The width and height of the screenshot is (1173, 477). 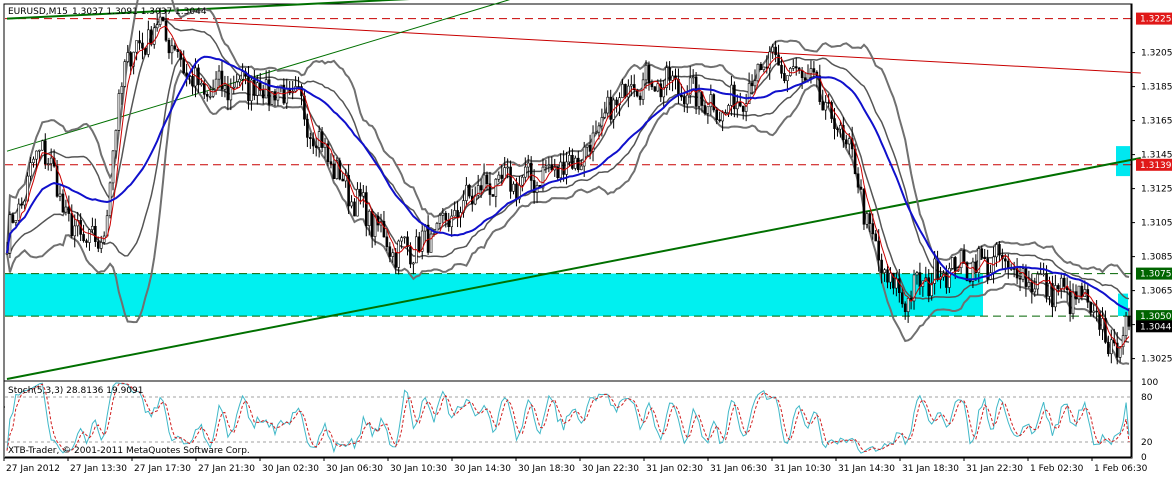 I want to click on time-label: 30 Jan 02:30, so click(x=290, y=469).